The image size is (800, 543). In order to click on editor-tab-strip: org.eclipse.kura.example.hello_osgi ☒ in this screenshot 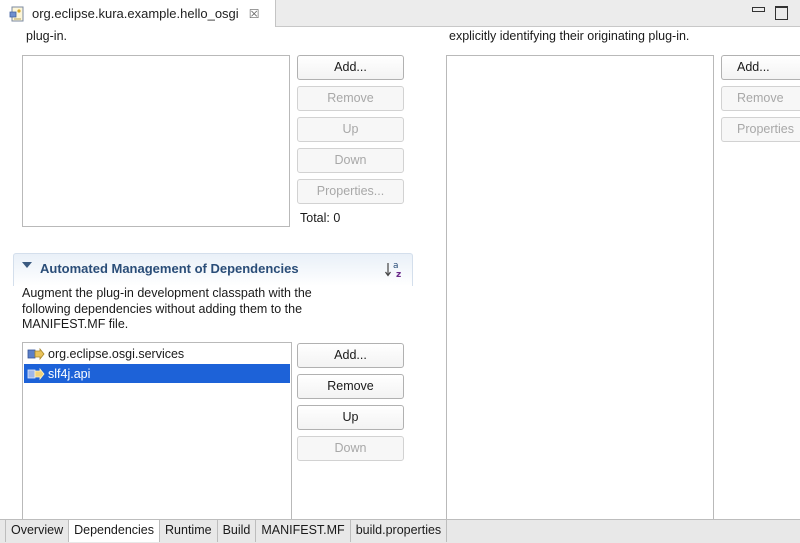, I will do `click(400, 13)`.